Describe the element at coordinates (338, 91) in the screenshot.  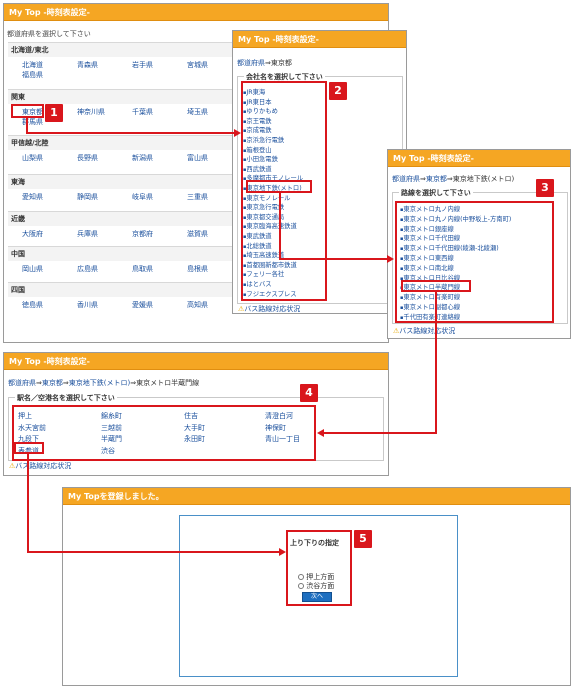
I see `step-badge-2: 2` at that location.